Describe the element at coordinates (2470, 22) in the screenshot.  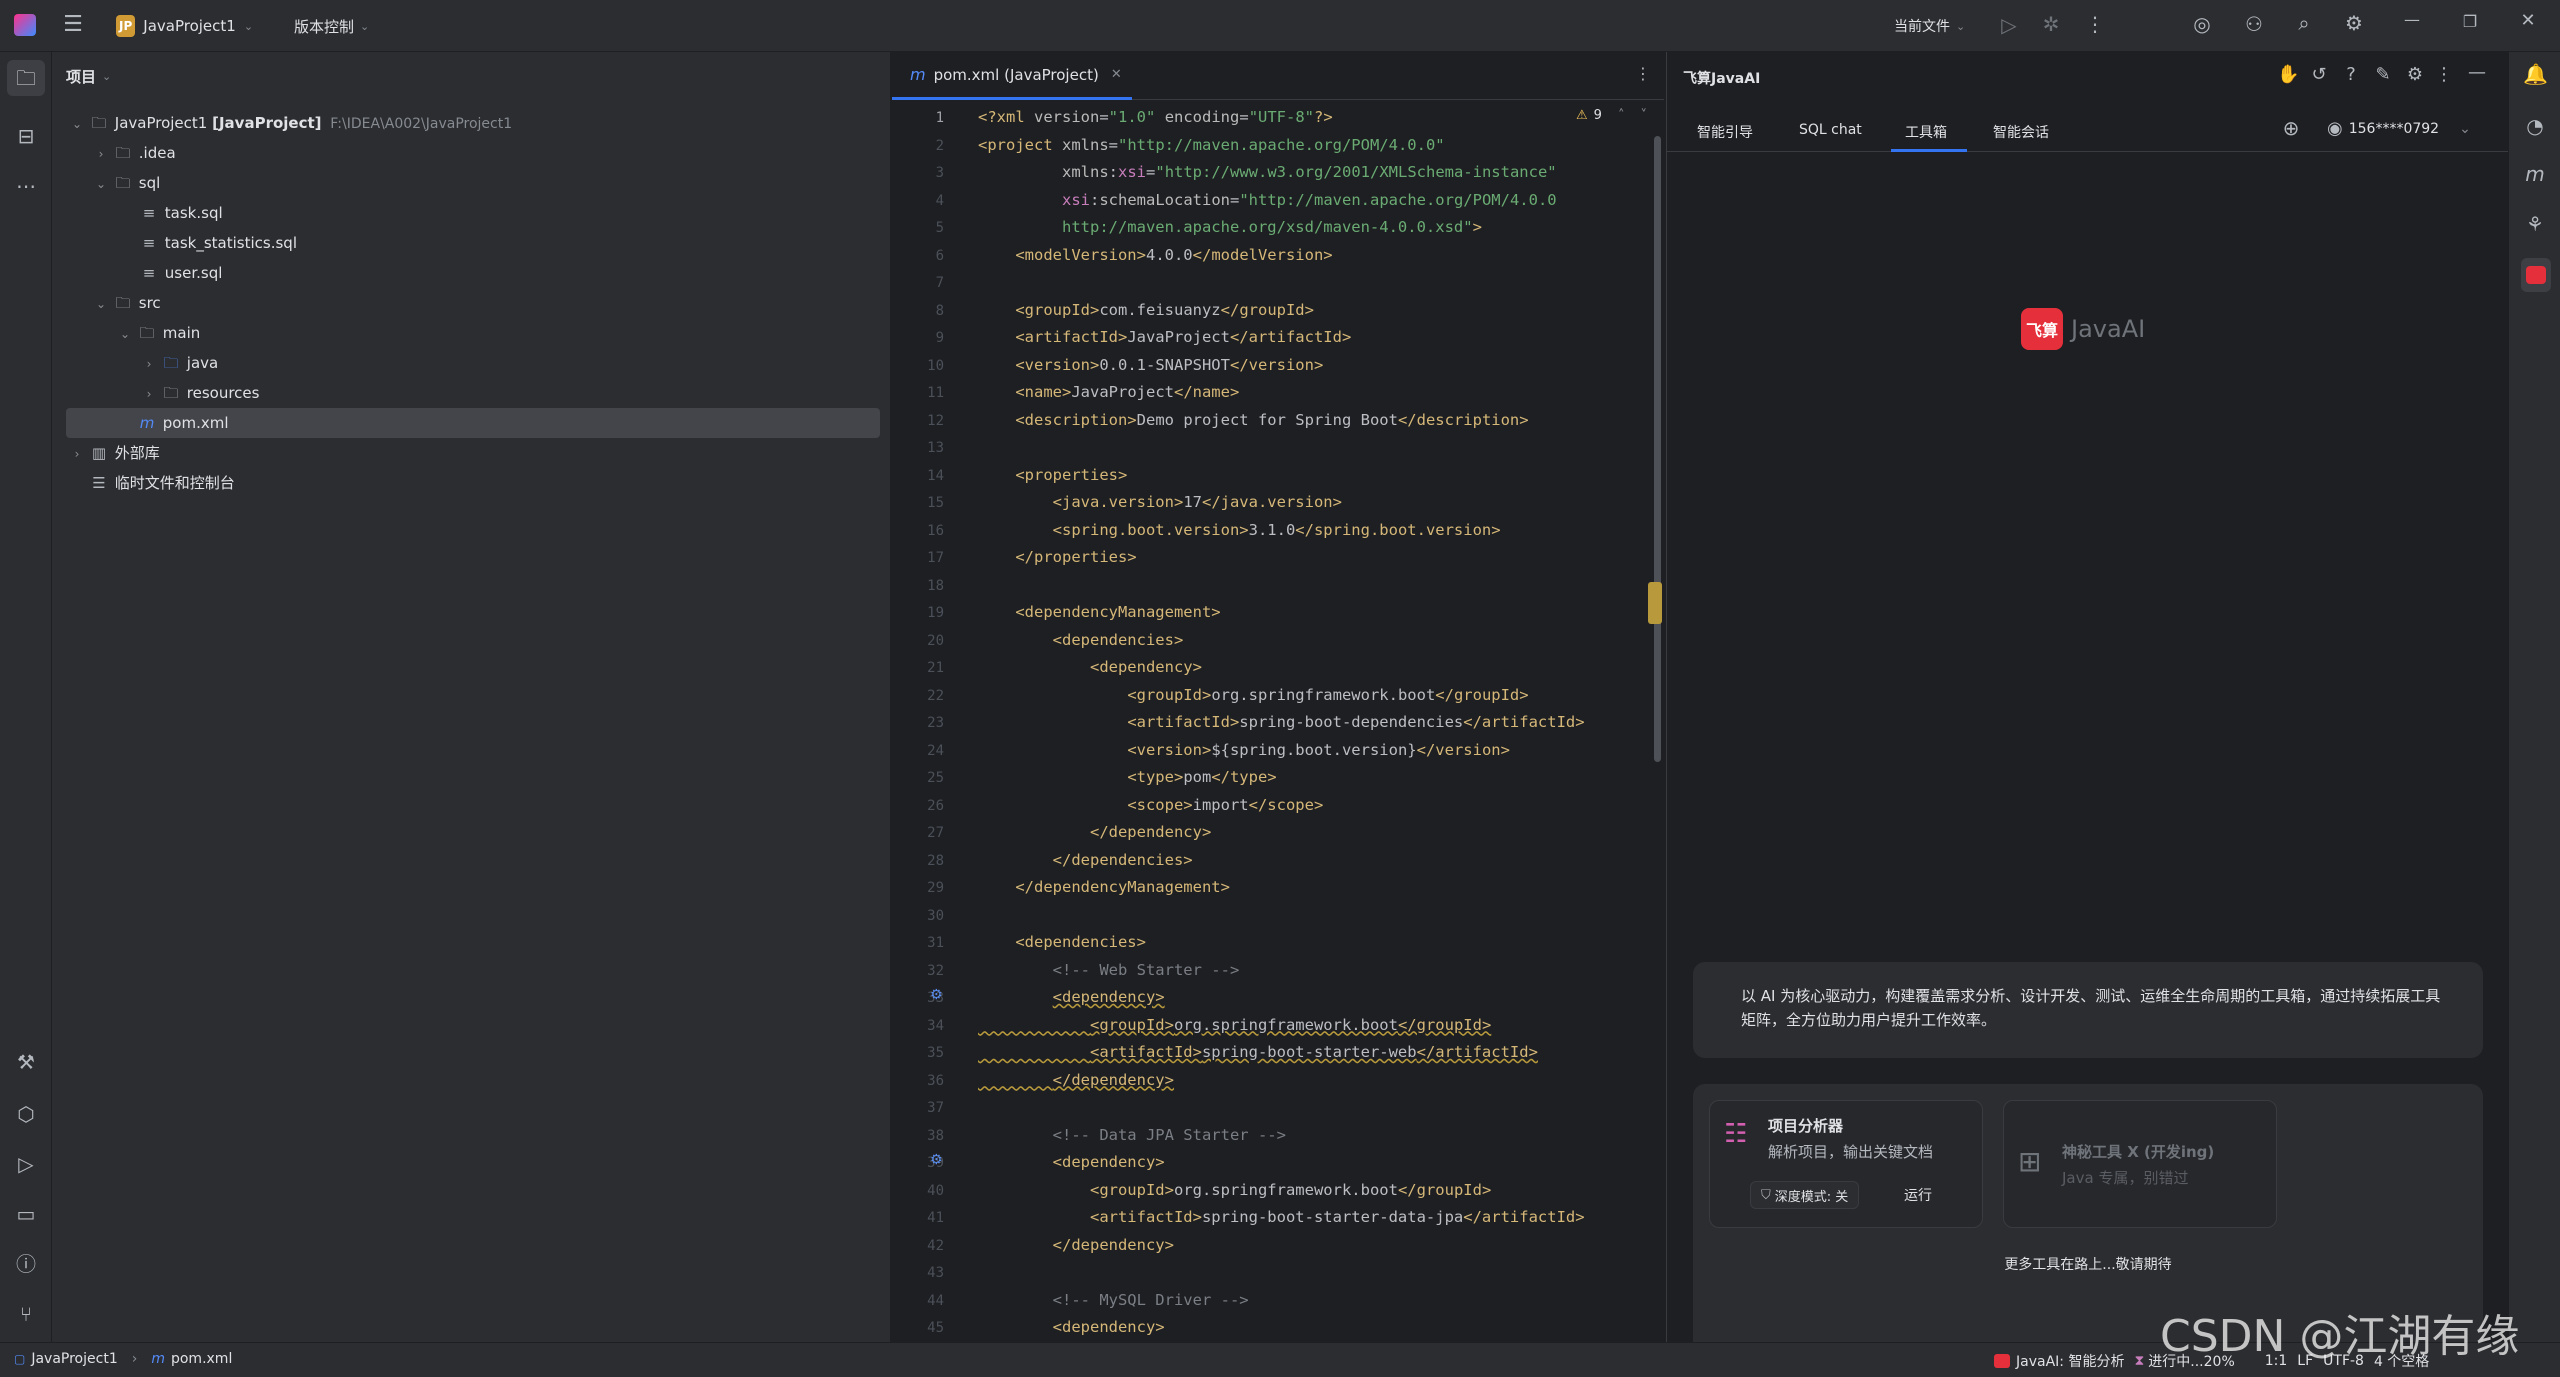
I see `restore-icon: ❐` at that location.